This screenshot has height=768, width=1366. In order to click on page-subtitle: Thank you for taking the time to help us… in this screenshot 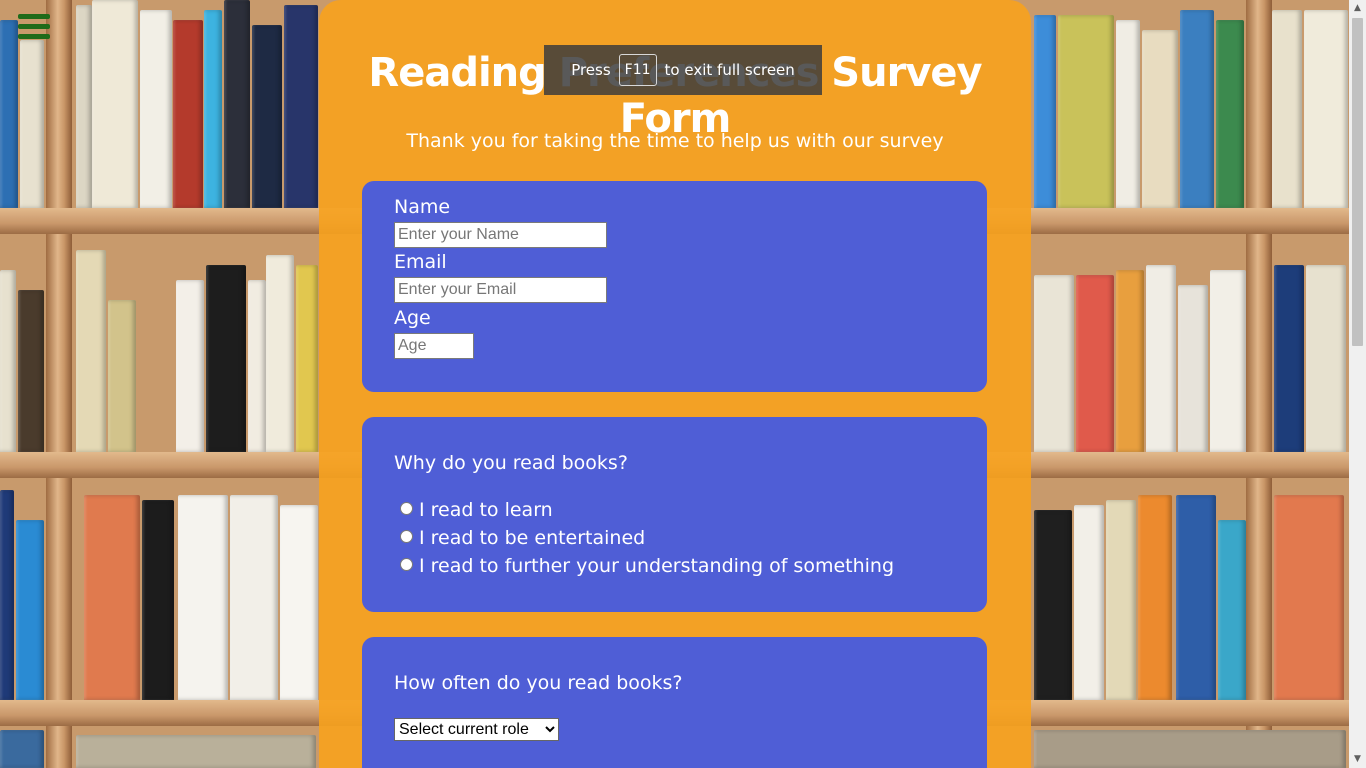, I will do `click(675, 141)`.